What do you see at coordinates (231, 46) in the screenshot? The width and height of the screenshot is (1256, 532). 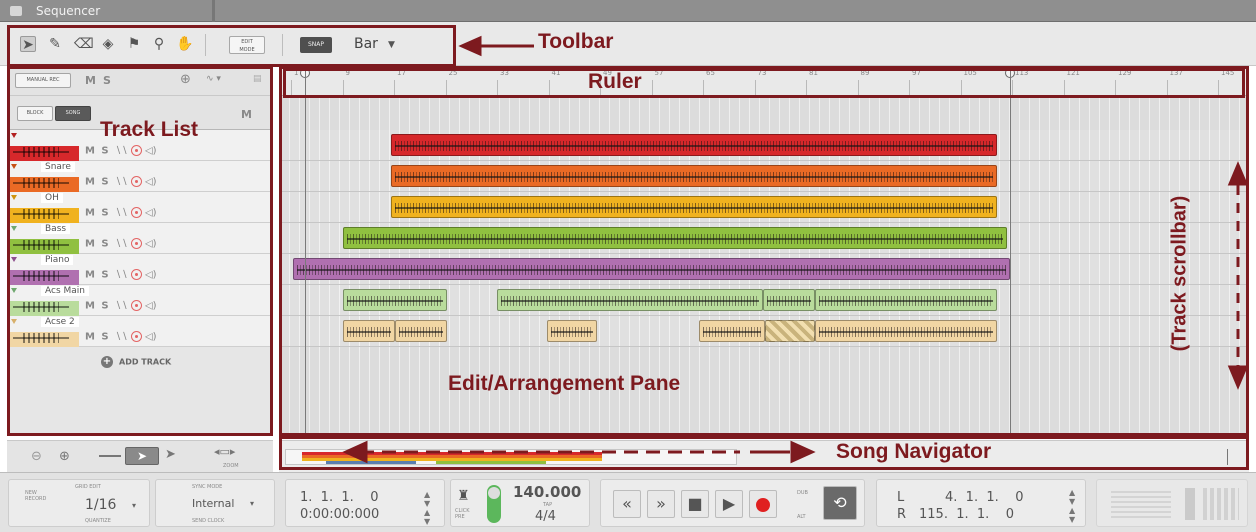 I see `toolbar-callout-box` at bounding box center [231, 46].